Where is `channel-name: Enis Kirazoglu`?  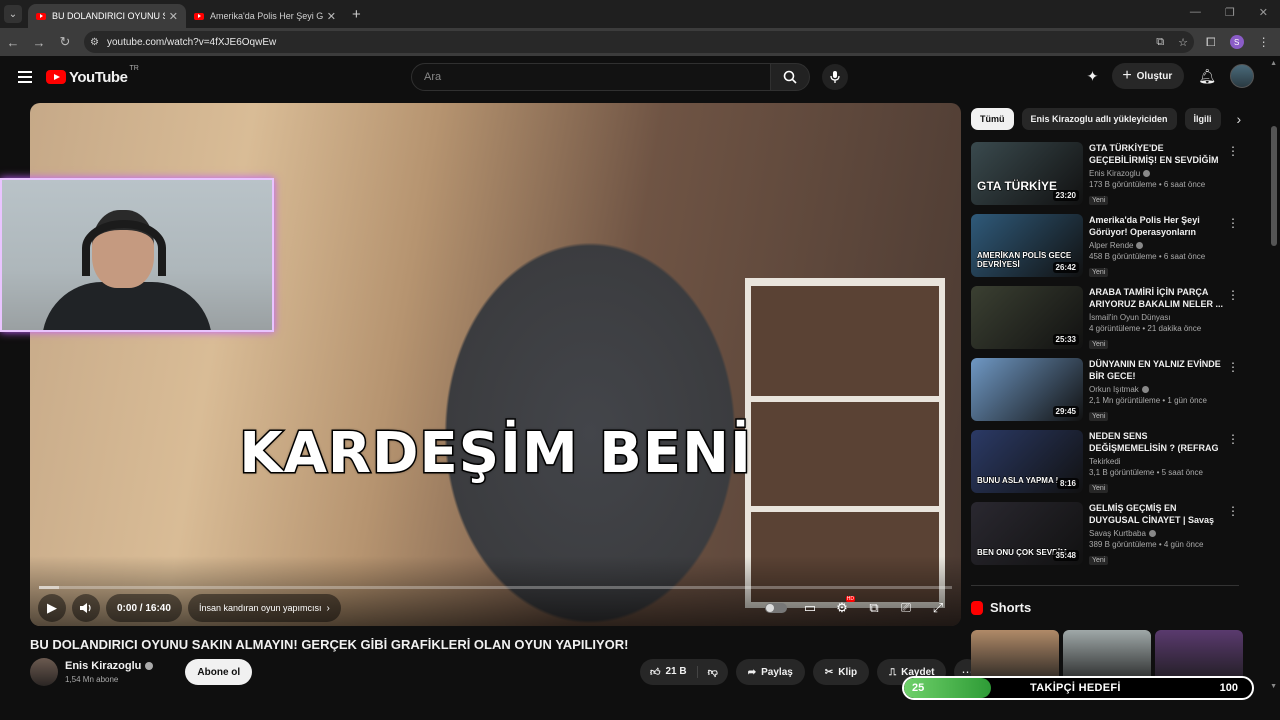
channel-name: Enis Kirazoglu is located at coordinates (109, 666).